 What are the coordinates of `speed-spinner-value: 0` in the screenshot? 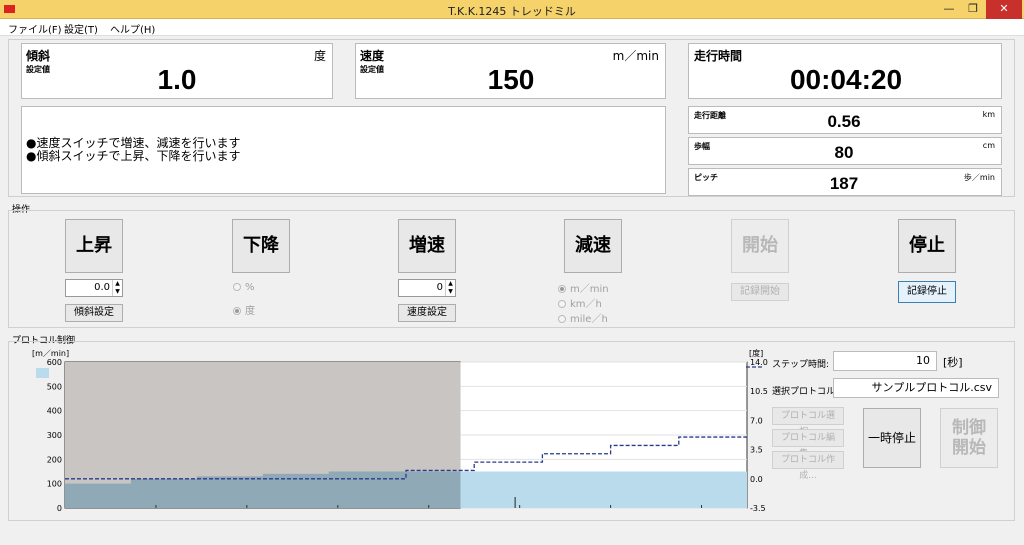 It's located at (439, 287).